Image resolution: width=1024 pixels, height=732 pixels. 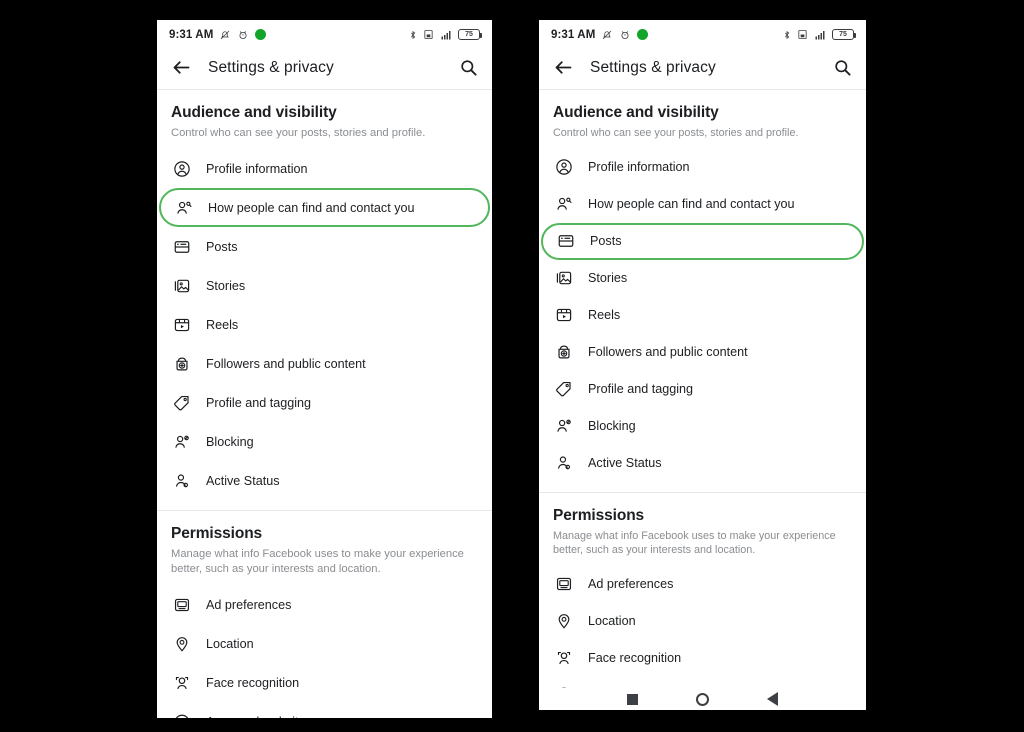 What do you see at coordinates (182, 247) in the screenshot?
I see `posts-window-icon` at bounding box center [182, 247].